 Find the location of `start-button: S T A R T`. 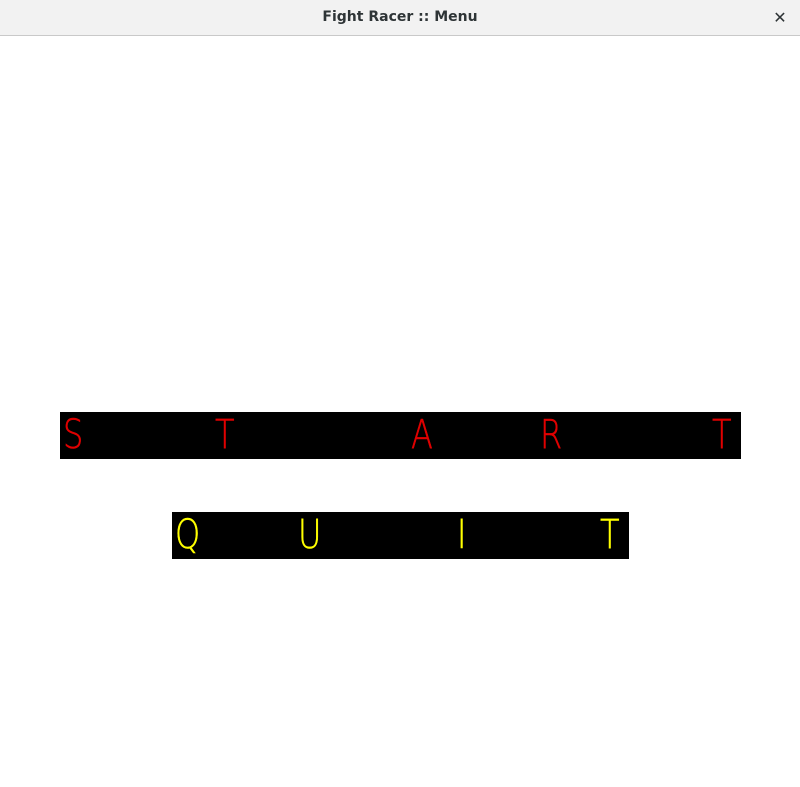

start-button: S T A R T is located at coordinates (400, 435).